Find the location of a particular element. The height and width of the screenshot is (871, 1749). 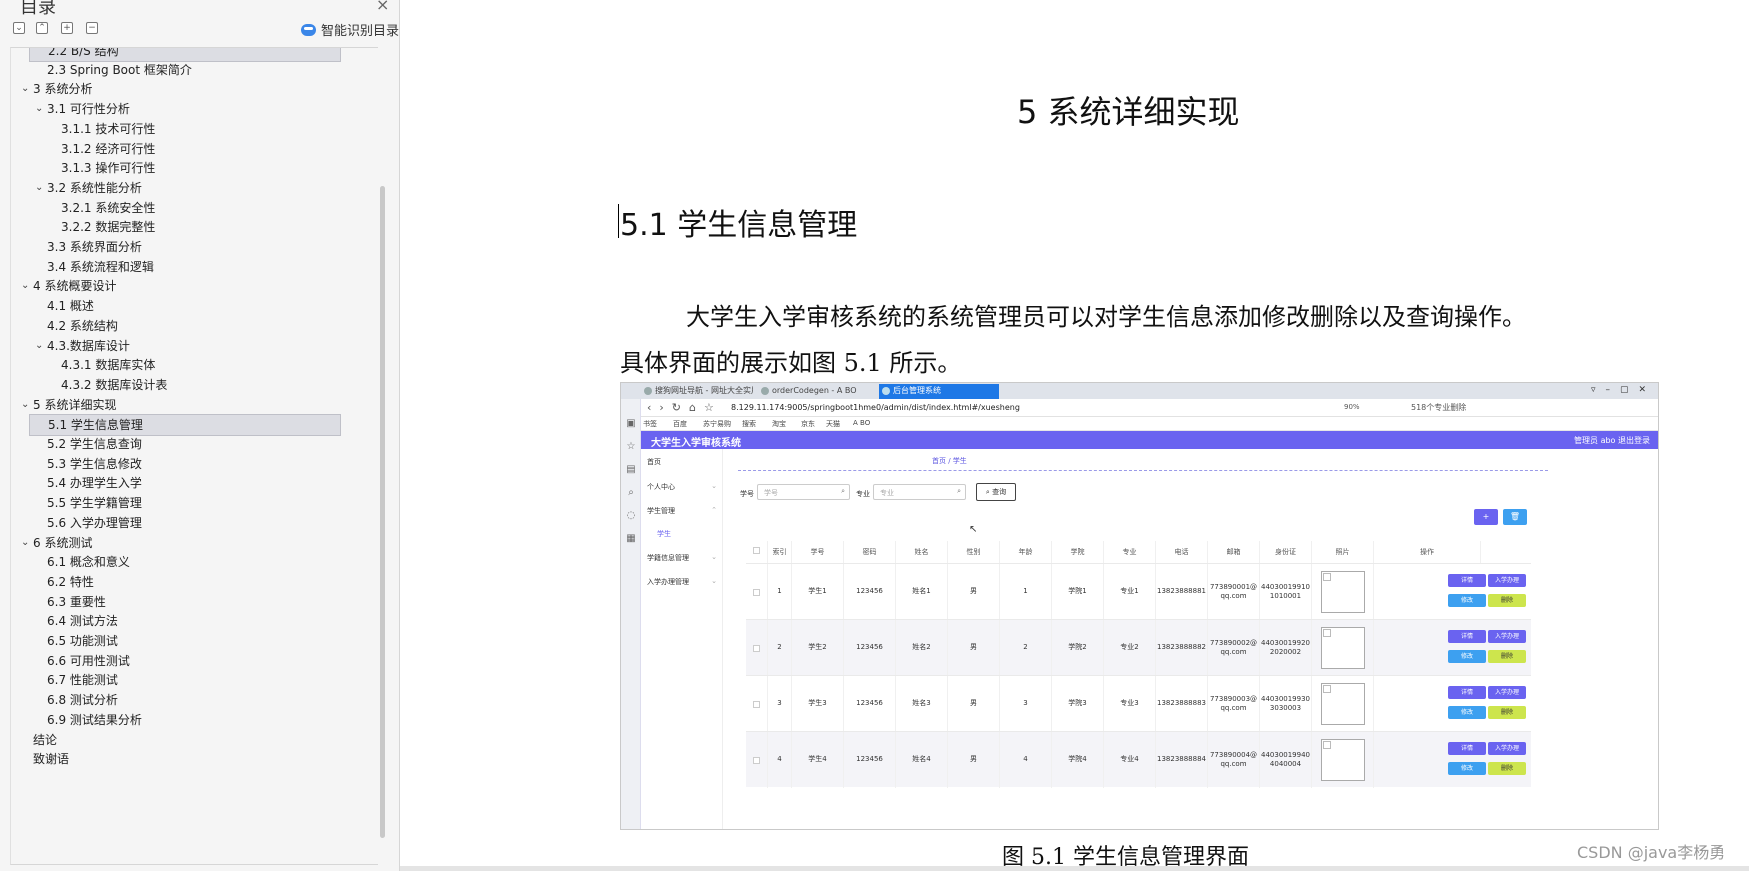

toc-item: 5.3 学生信息修改 is located at coordinates (194, 465).